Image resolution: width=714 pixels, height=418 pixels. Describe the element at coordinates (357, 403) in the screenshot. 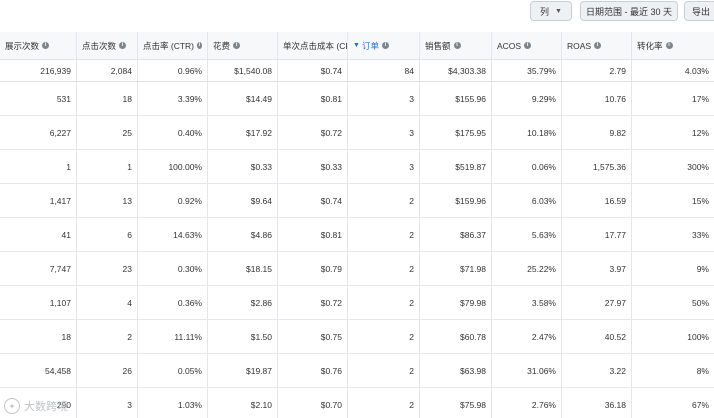

I see `table-row: 290 3 1.03% $2.10 $0.70 2 $75.98 2.76% 36.18 67%` at that location.